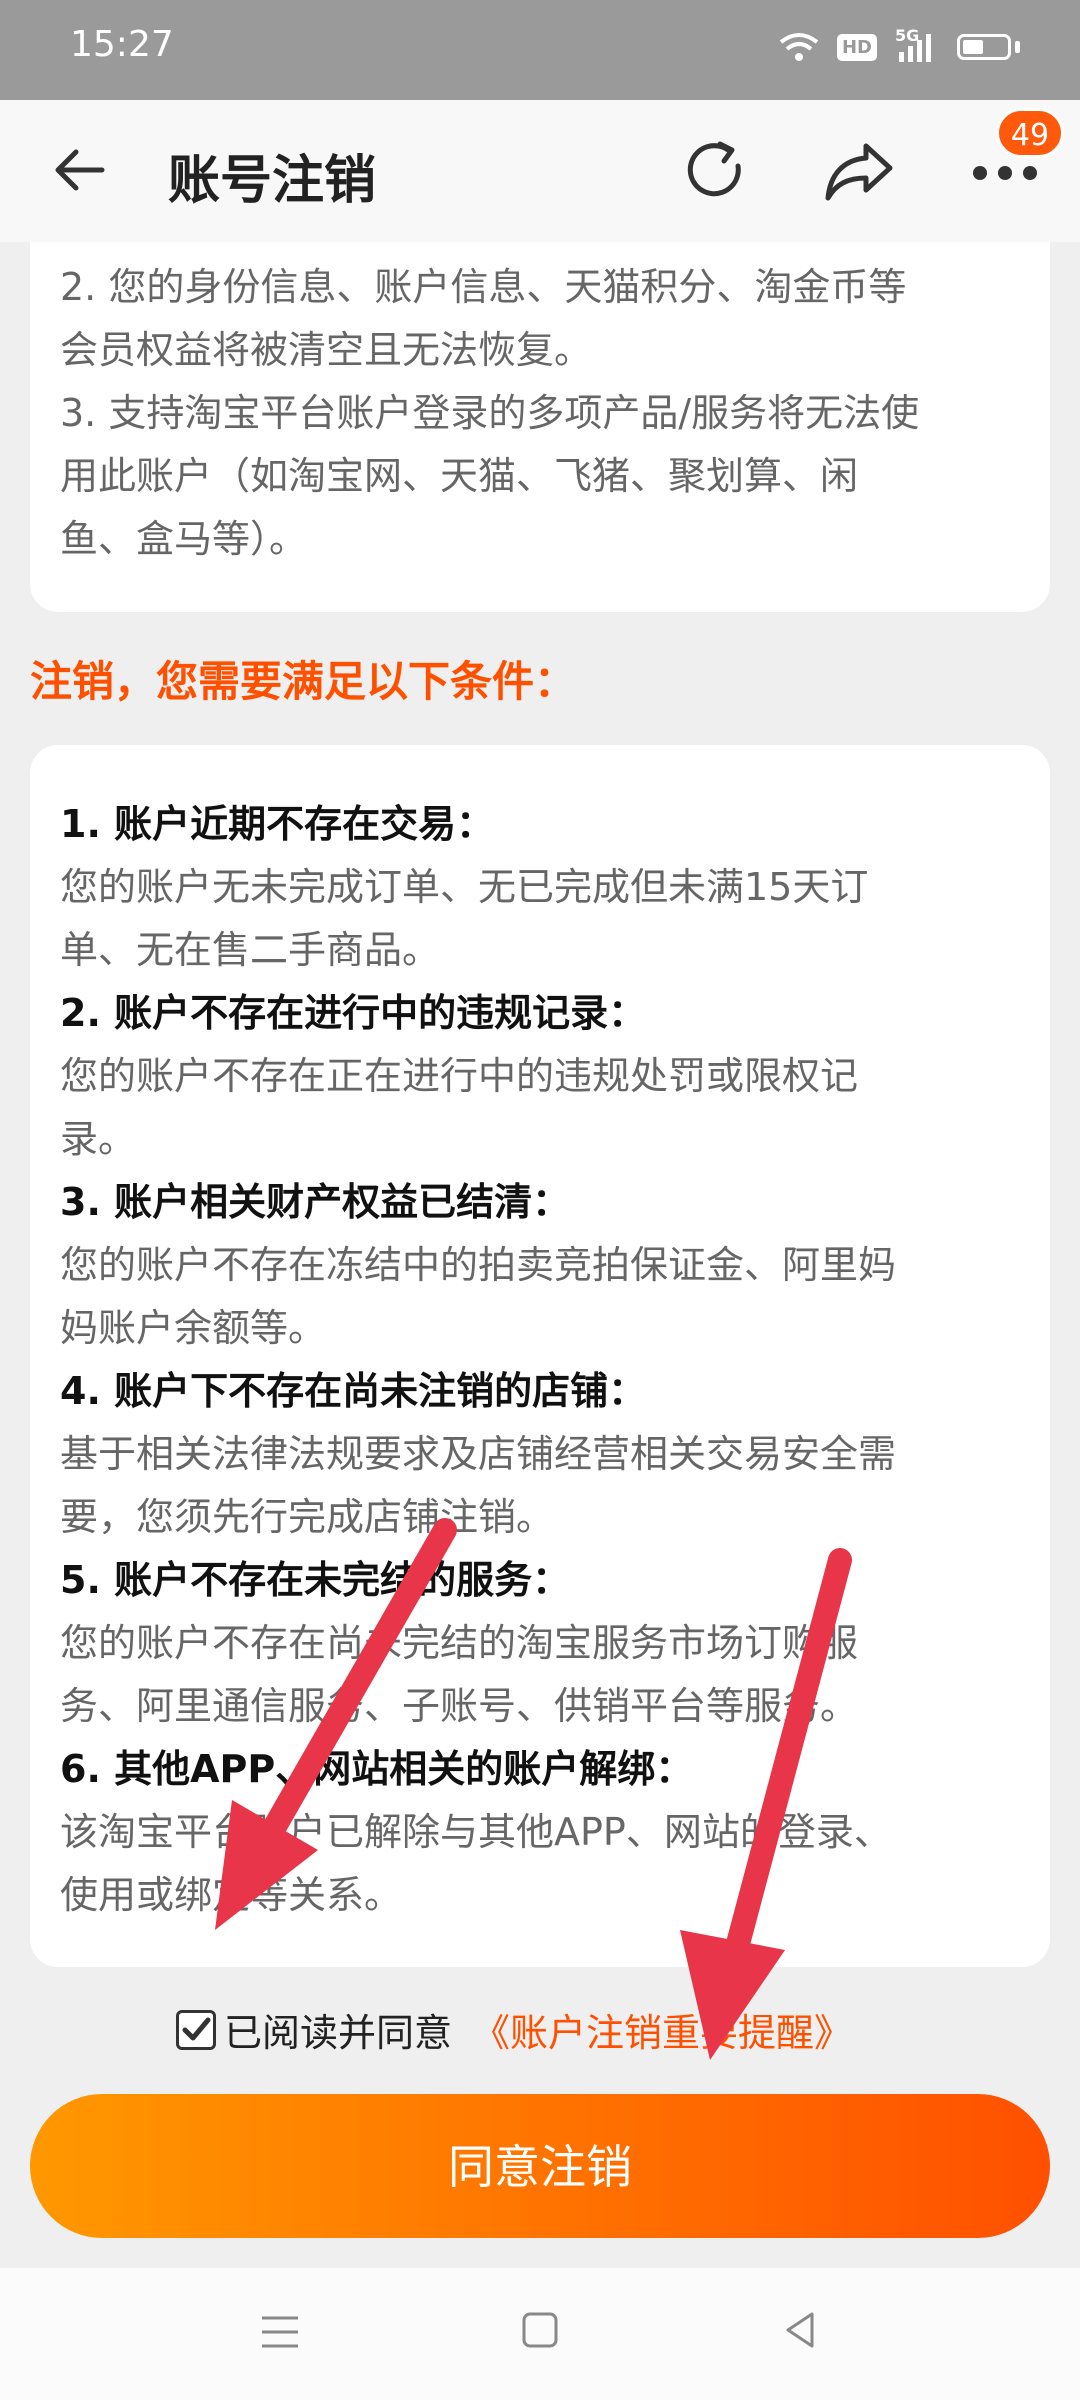  Describe the element at coordinates (540, 171) in the screenshot. I see `app-header: 账号注销 49` at that location.